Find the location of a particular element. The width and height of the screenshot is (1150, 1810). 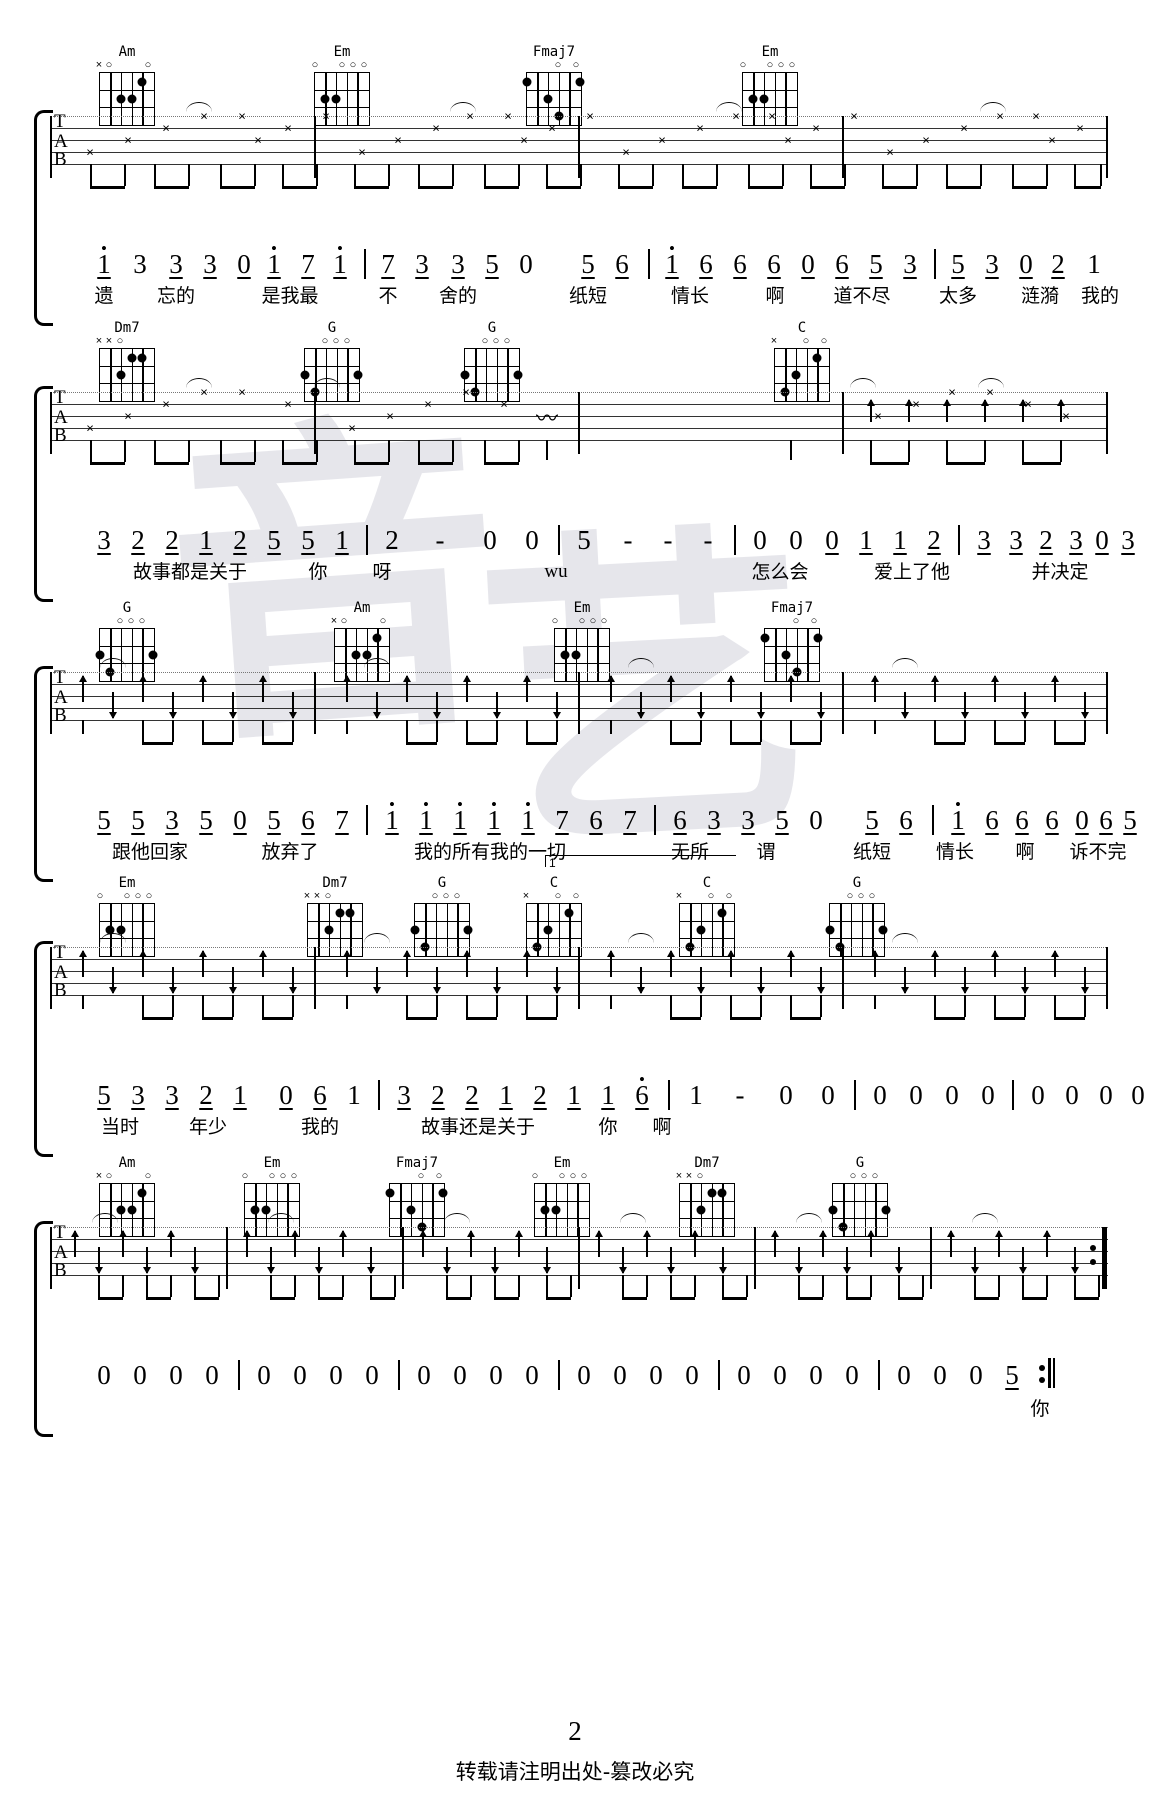

lyric: 当时 is located at coordinates (120, 1127).